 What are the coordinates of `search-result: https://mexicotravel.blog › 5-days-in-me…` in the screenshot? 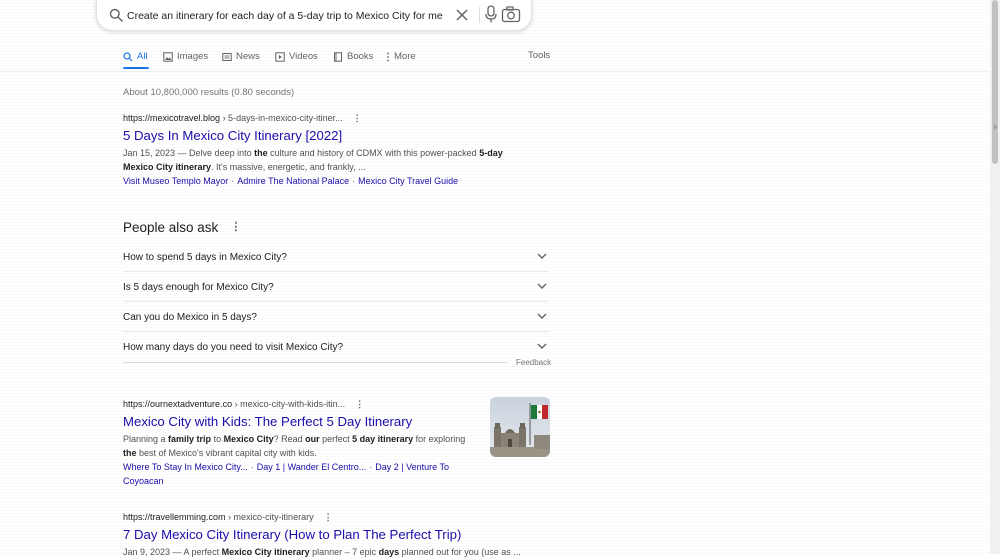 It's located at (313, 150).